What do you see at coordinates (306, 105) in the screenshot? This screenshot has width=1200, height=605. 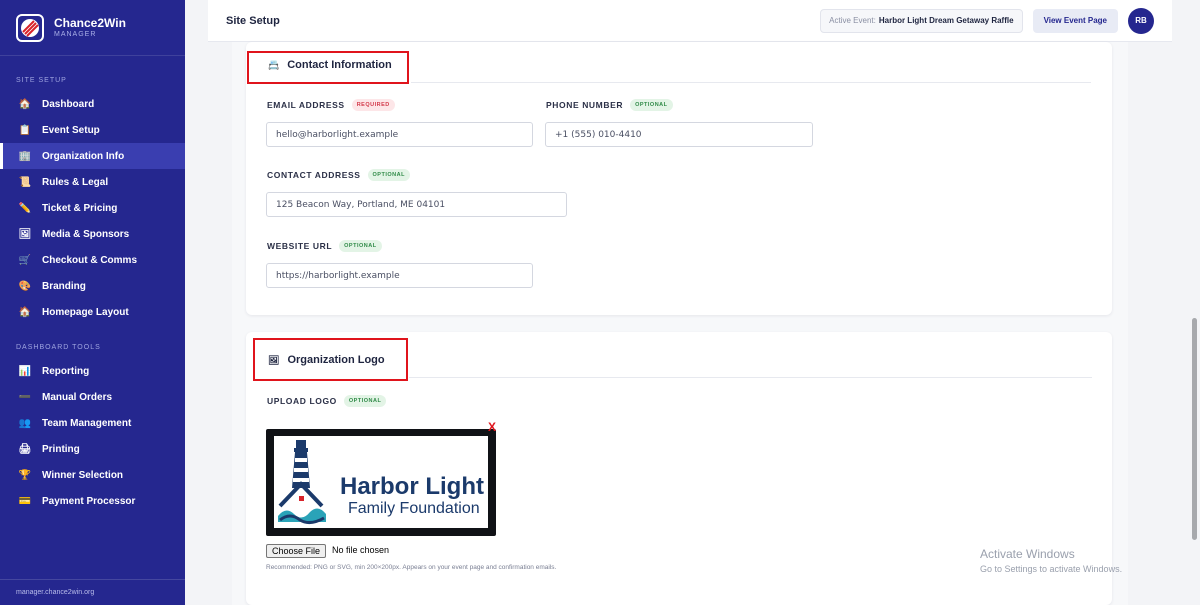 I see `email-label-text: EMAIL ADDRESS` at bounding box center [306, 105].